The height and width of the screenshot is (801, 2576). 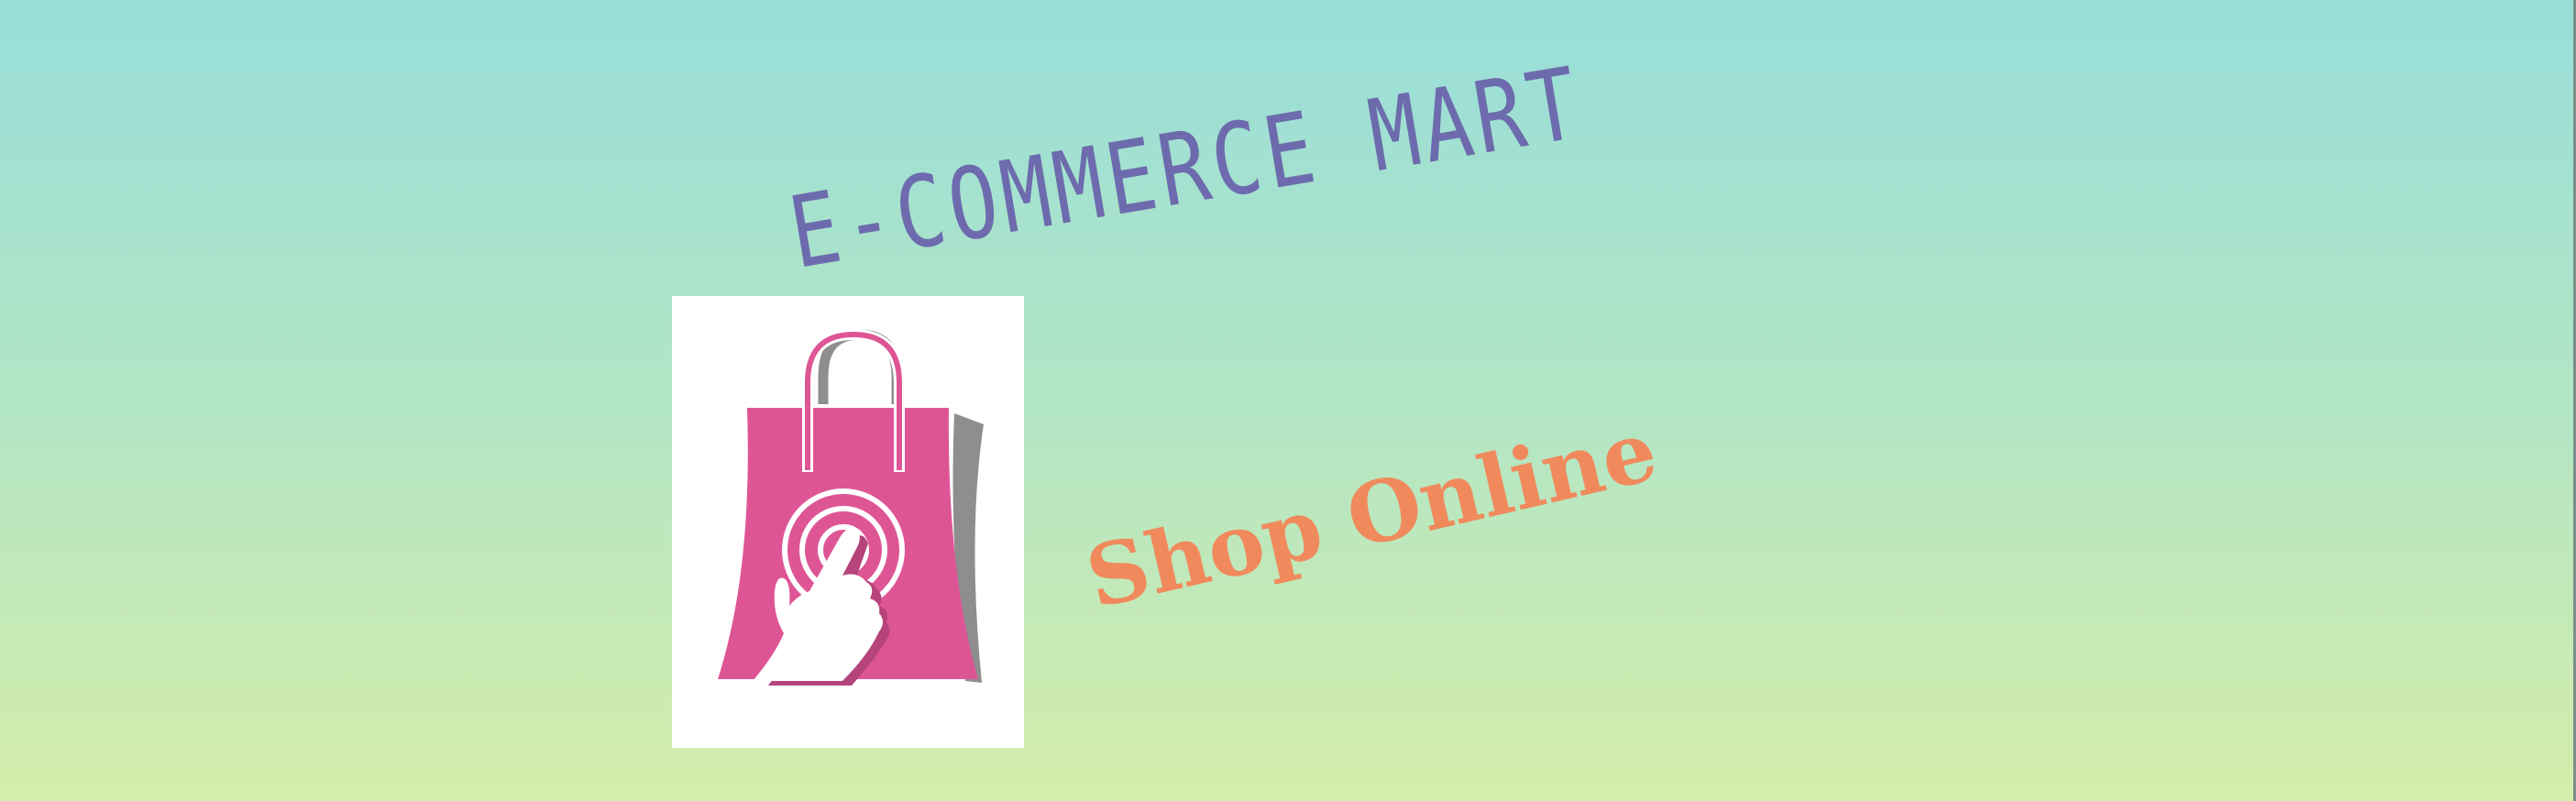 What do you see at coordinates (1371, 514) in the screenshot?
I see `tagline: Shop Online` at bounding box center [1371, 514].